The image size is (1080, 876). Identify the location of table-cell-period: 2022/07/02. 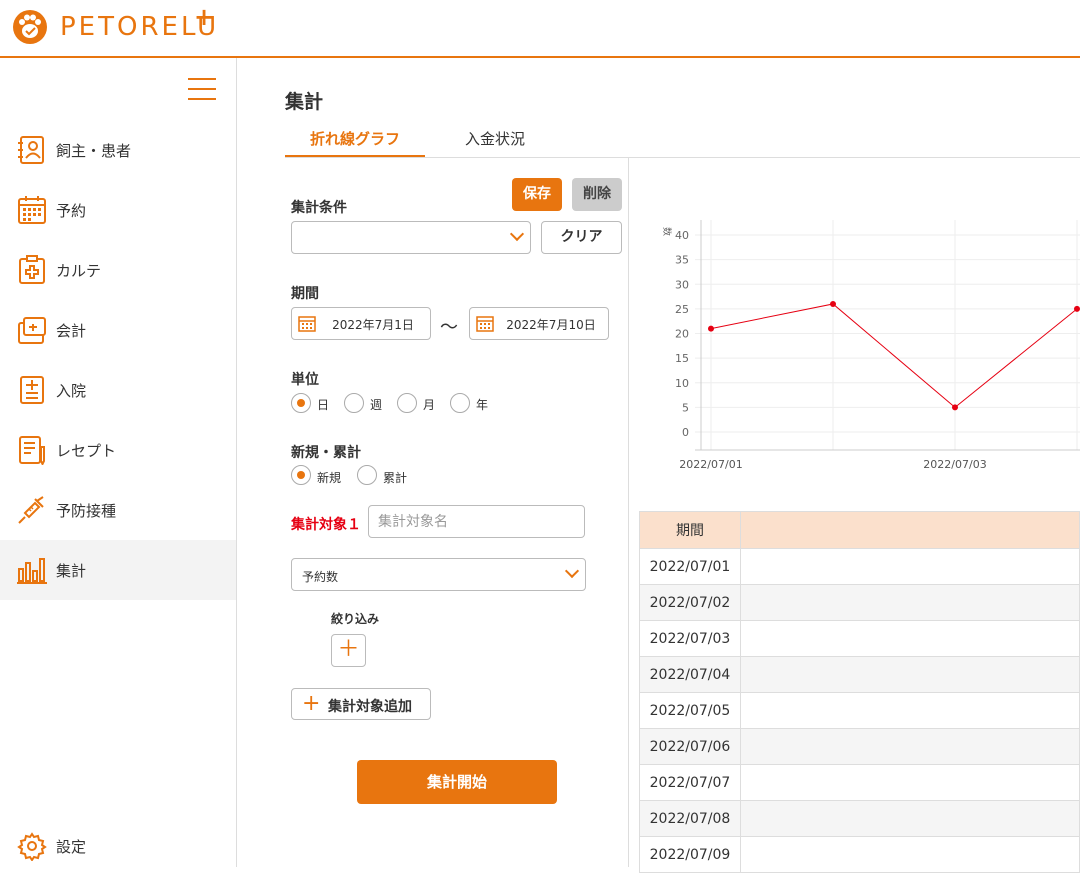
(690, 602).